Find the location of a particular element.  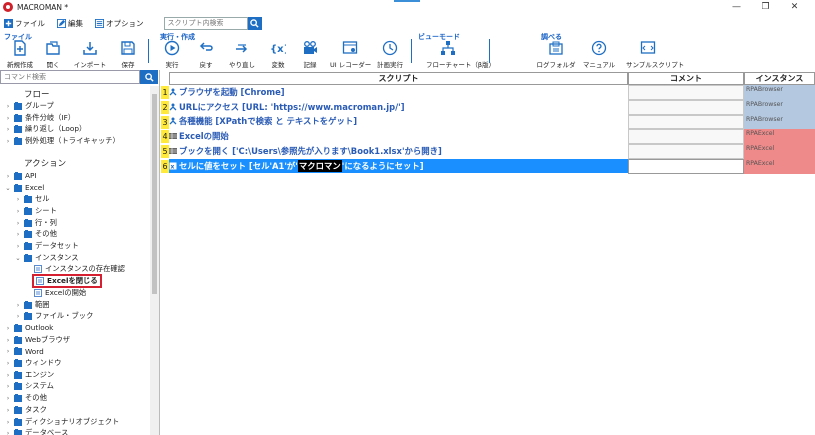

manual-button: マニュアル is located at coordinates (599, 54).